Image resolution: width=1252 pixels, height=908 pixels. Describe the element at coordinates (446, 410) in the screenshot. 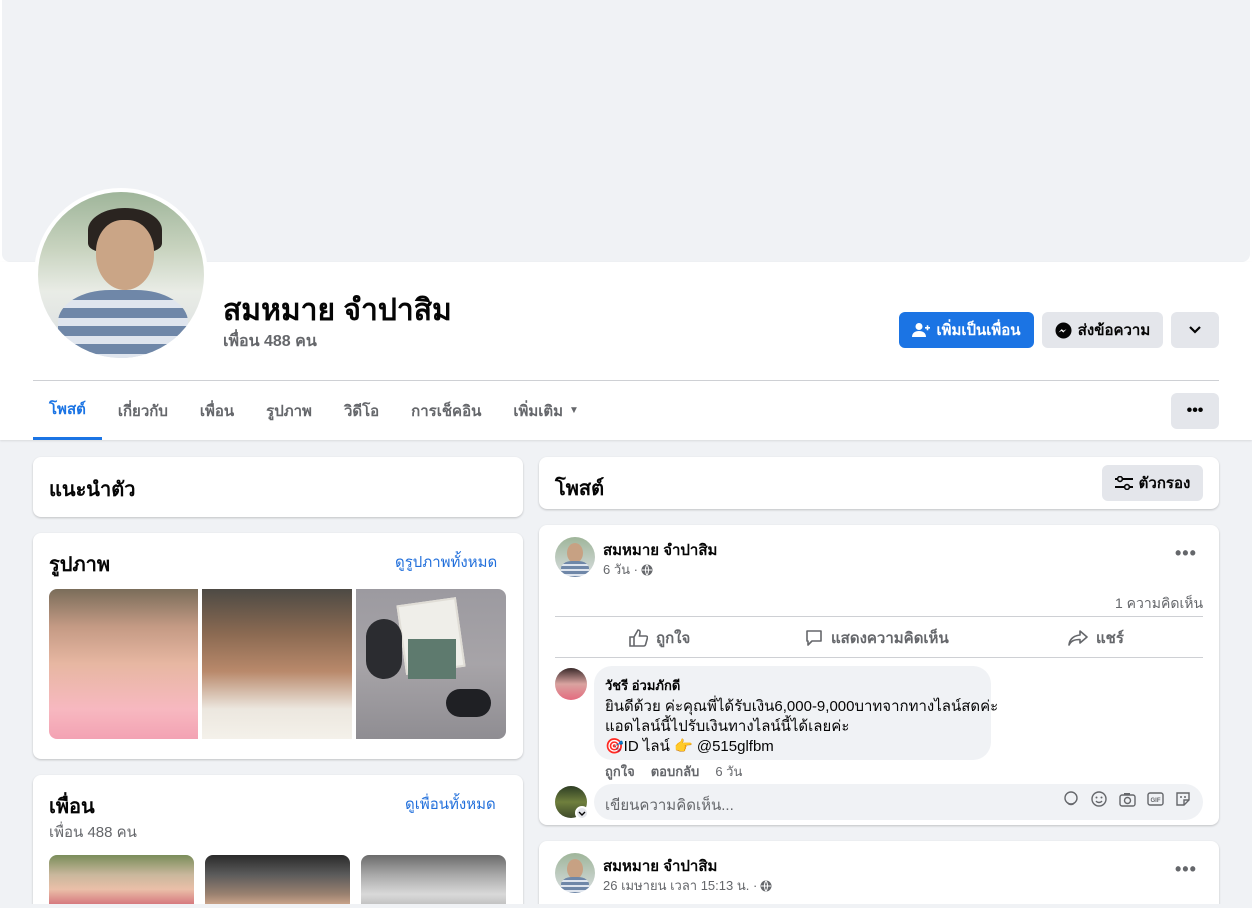

I see `tab-checkins: การเช็คอิน` at that location.